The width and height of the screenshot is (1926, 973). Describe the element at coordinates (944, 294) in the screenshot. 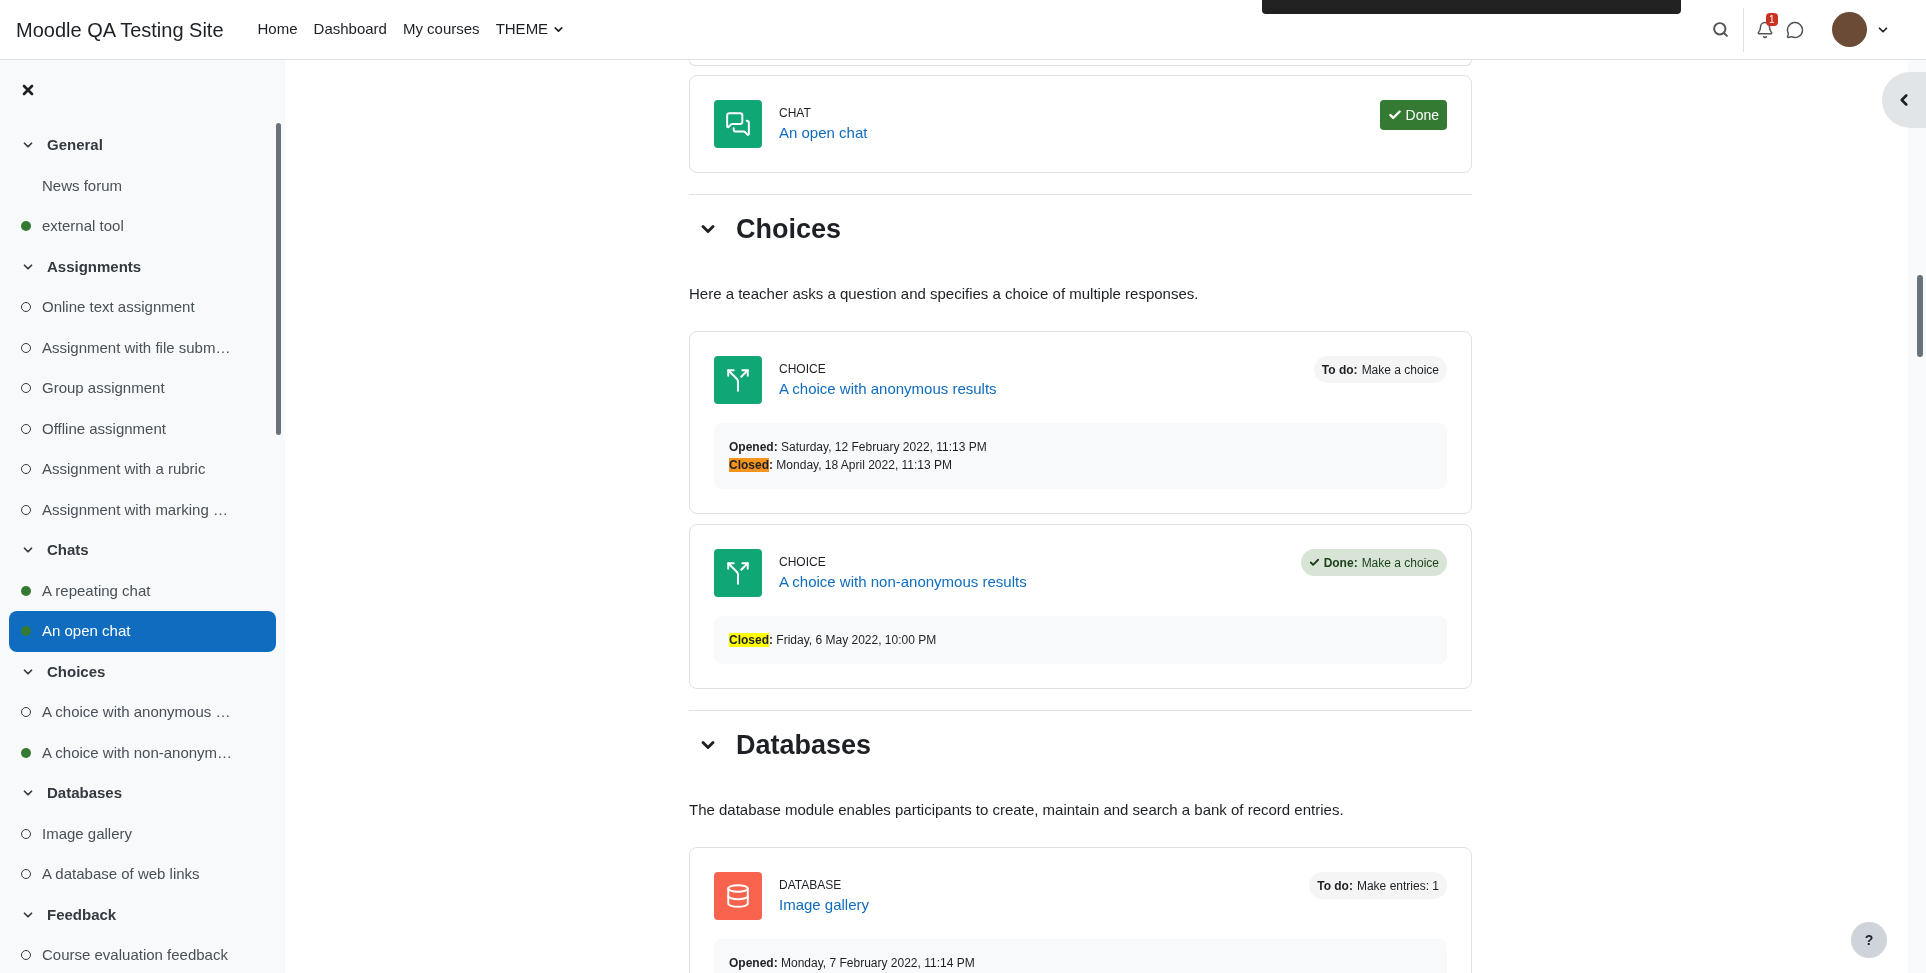

I see `section-description: Here a teacher asks a question and specifies a choice of multiple responses.` at that location.